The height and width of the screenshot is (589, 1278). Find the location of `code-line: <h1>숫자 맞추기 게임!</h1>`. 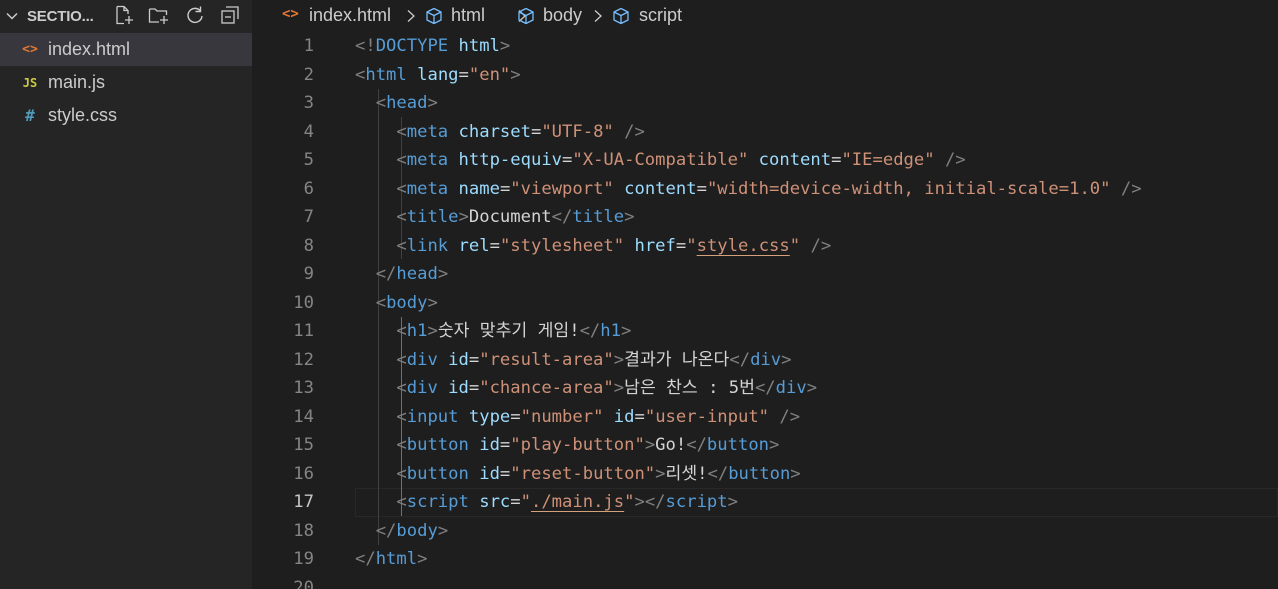

code-line: <h1>숫자 맞추기 게임!</h1> is located at coordinates (493, 331).